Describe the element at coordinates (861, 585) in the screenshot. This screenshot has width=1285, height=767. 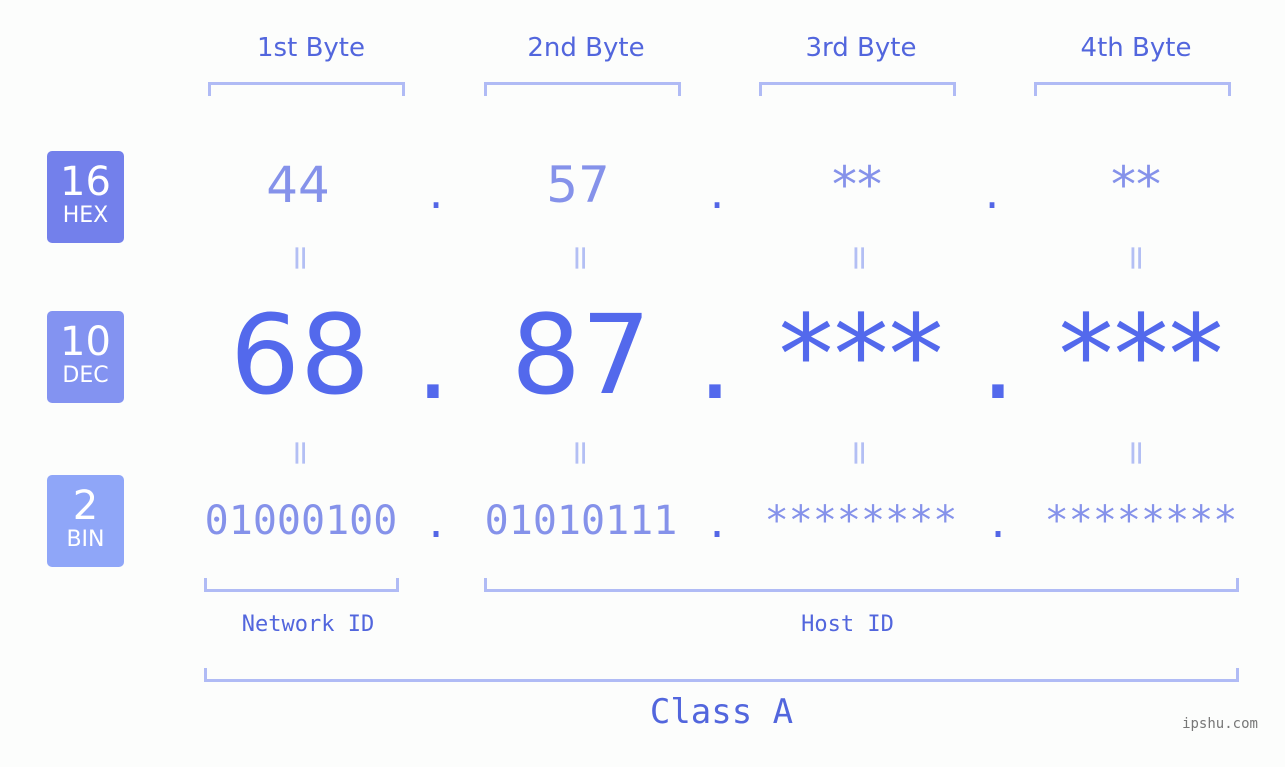
I see `host-id-bracket` at that location.